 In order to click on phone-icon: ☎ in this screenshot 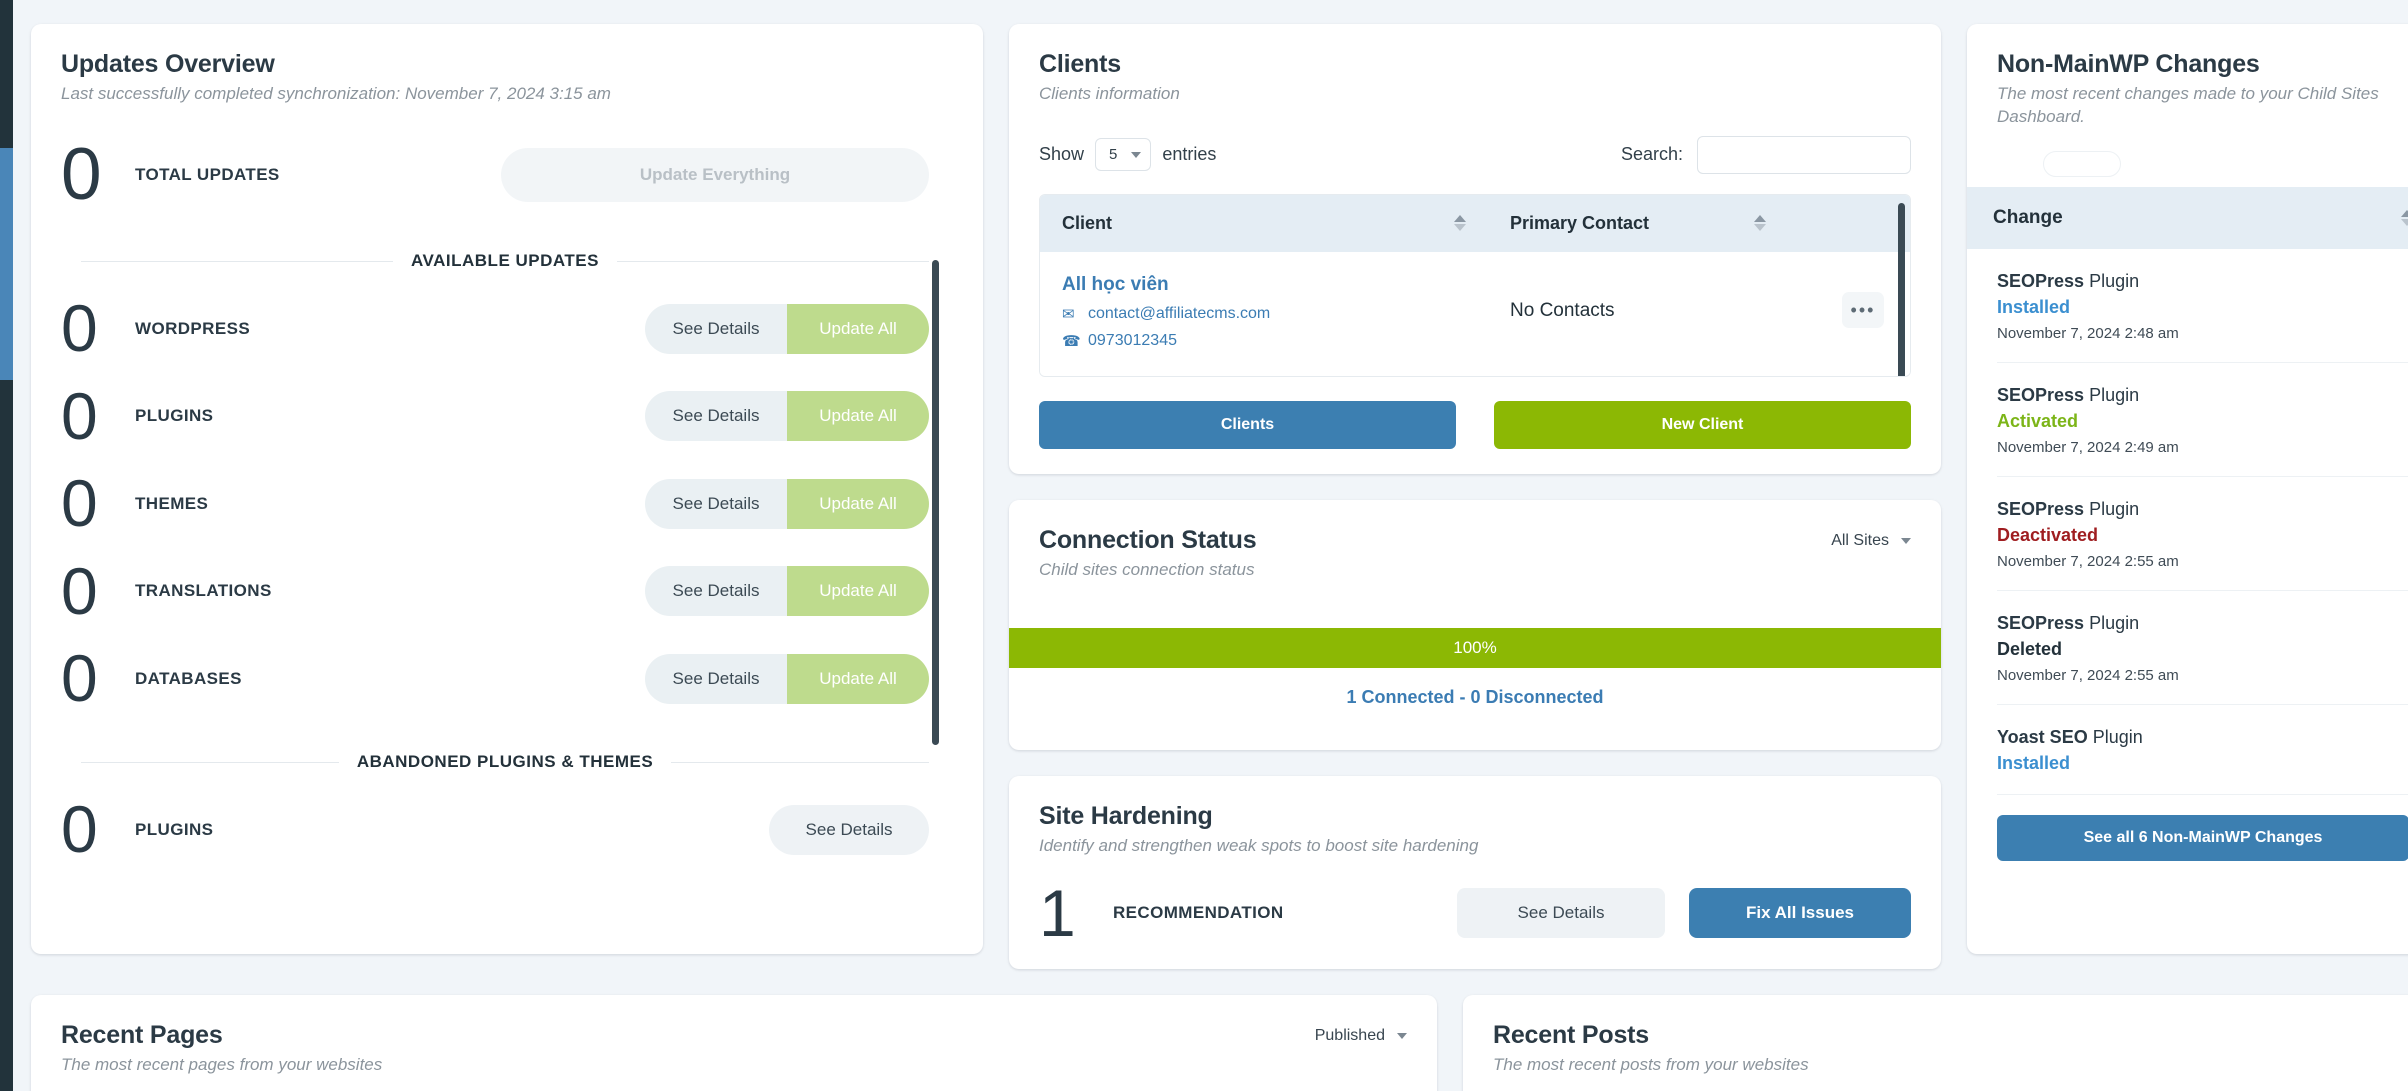, I will do `click(1071, 341)`.